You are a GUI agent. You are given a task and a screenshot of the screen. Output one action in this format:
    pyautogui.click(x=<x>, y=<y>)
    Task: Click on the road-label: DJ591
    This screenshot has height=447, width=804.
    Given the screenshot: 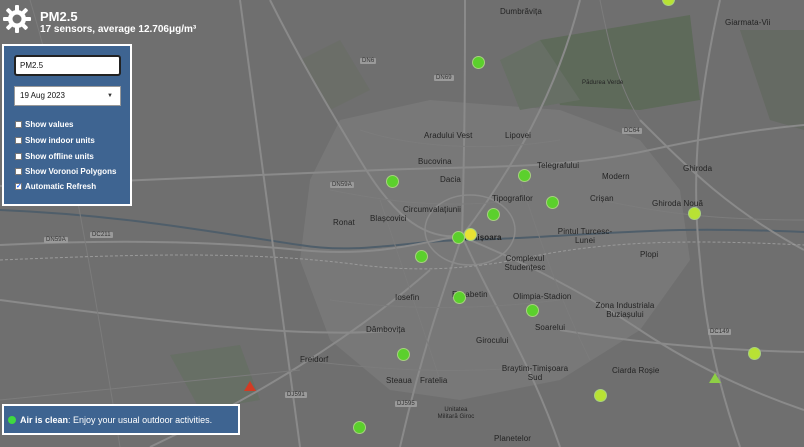 What is the action you would take?
    pyautogui.click(x=296, y=395)
    